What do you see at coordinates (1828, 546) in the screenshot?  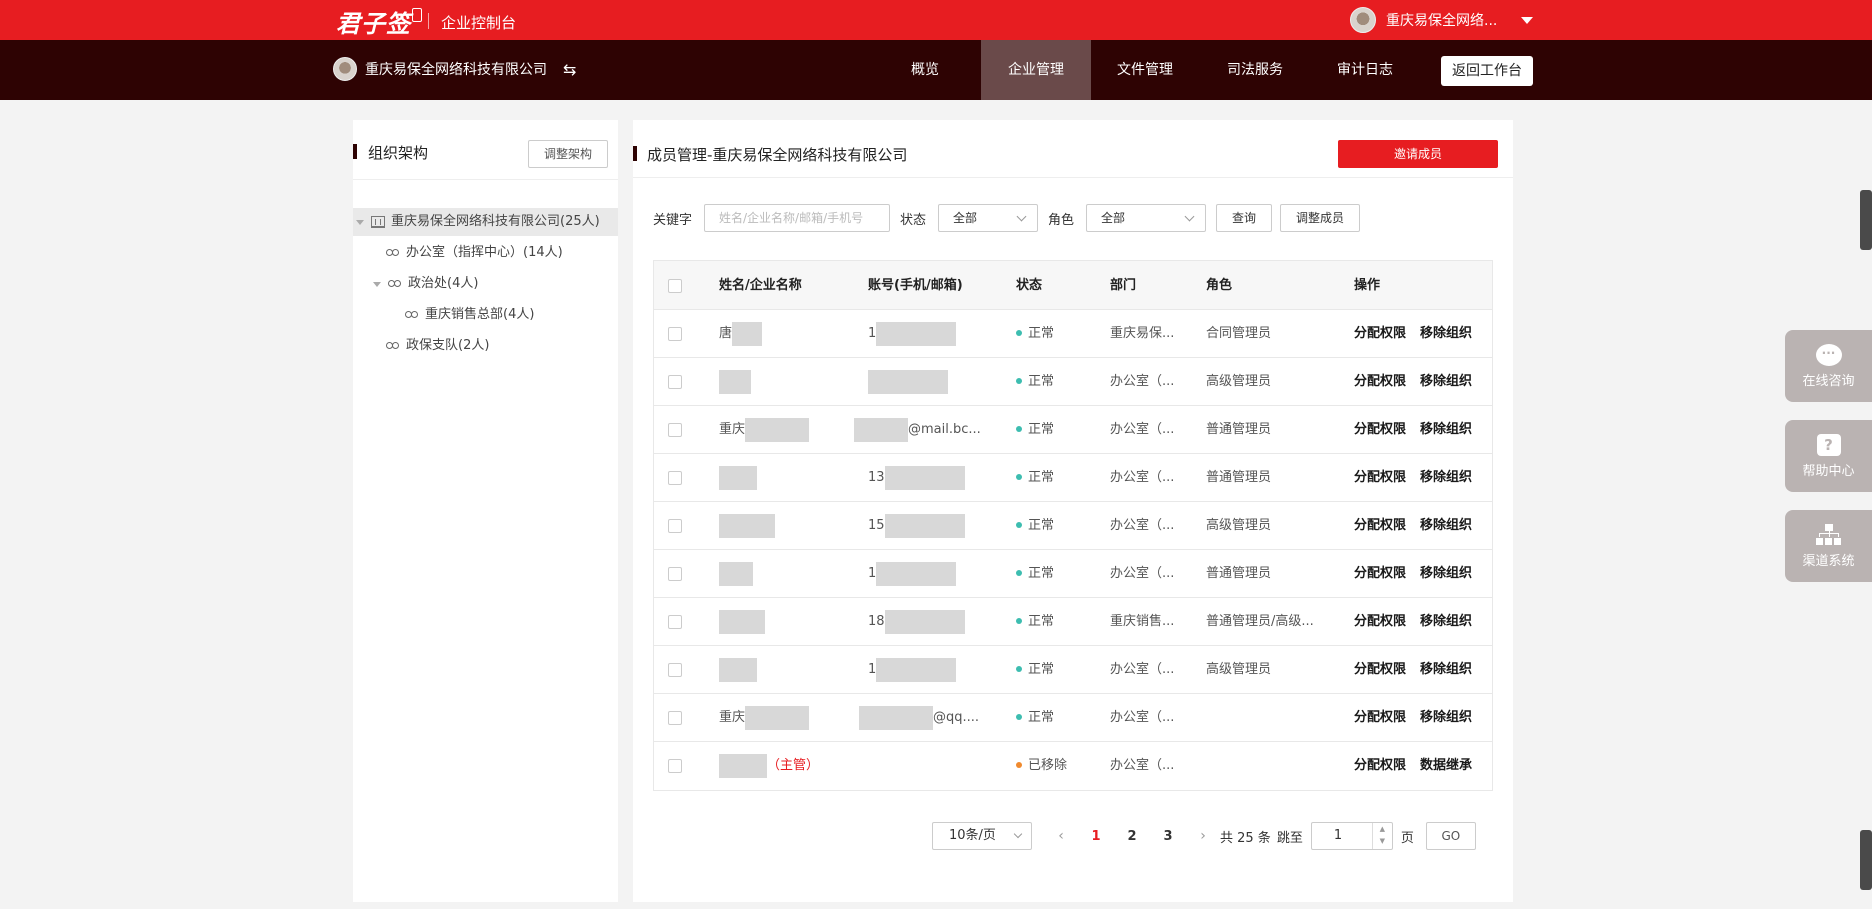 I see `channel-system-button: 渠道系统` at bounding box center [1828, 546].